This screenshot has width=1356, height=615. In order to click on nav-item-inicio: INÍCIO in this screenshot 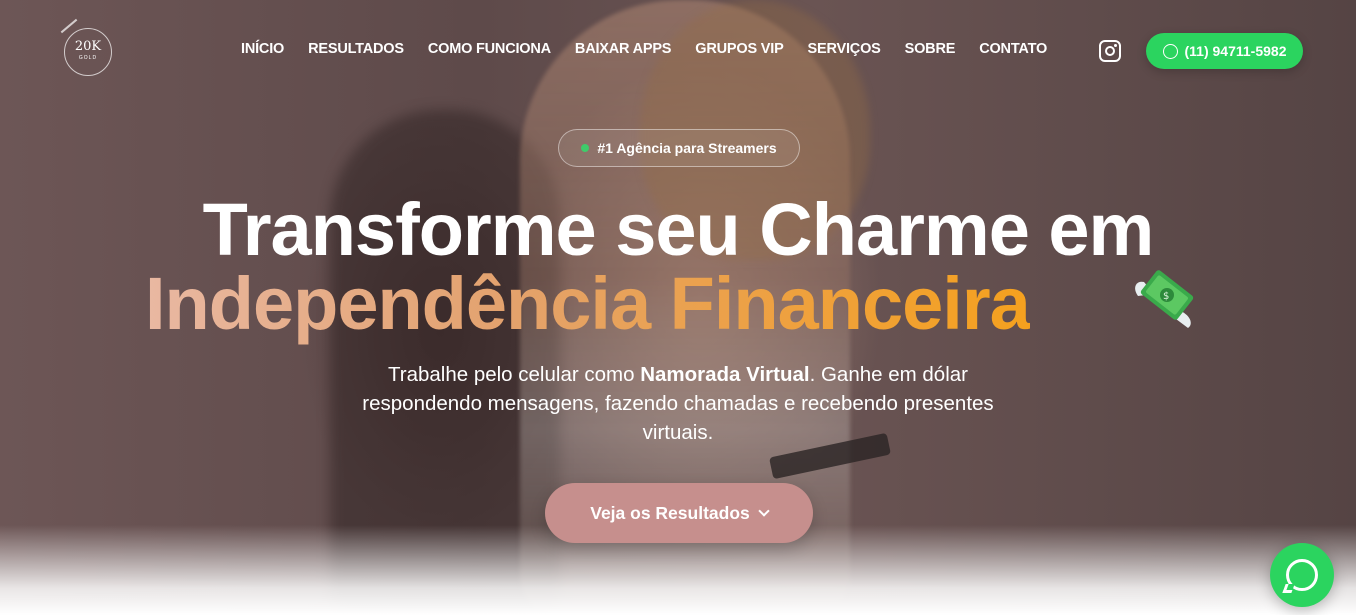, I will do `click(262, 51)`.